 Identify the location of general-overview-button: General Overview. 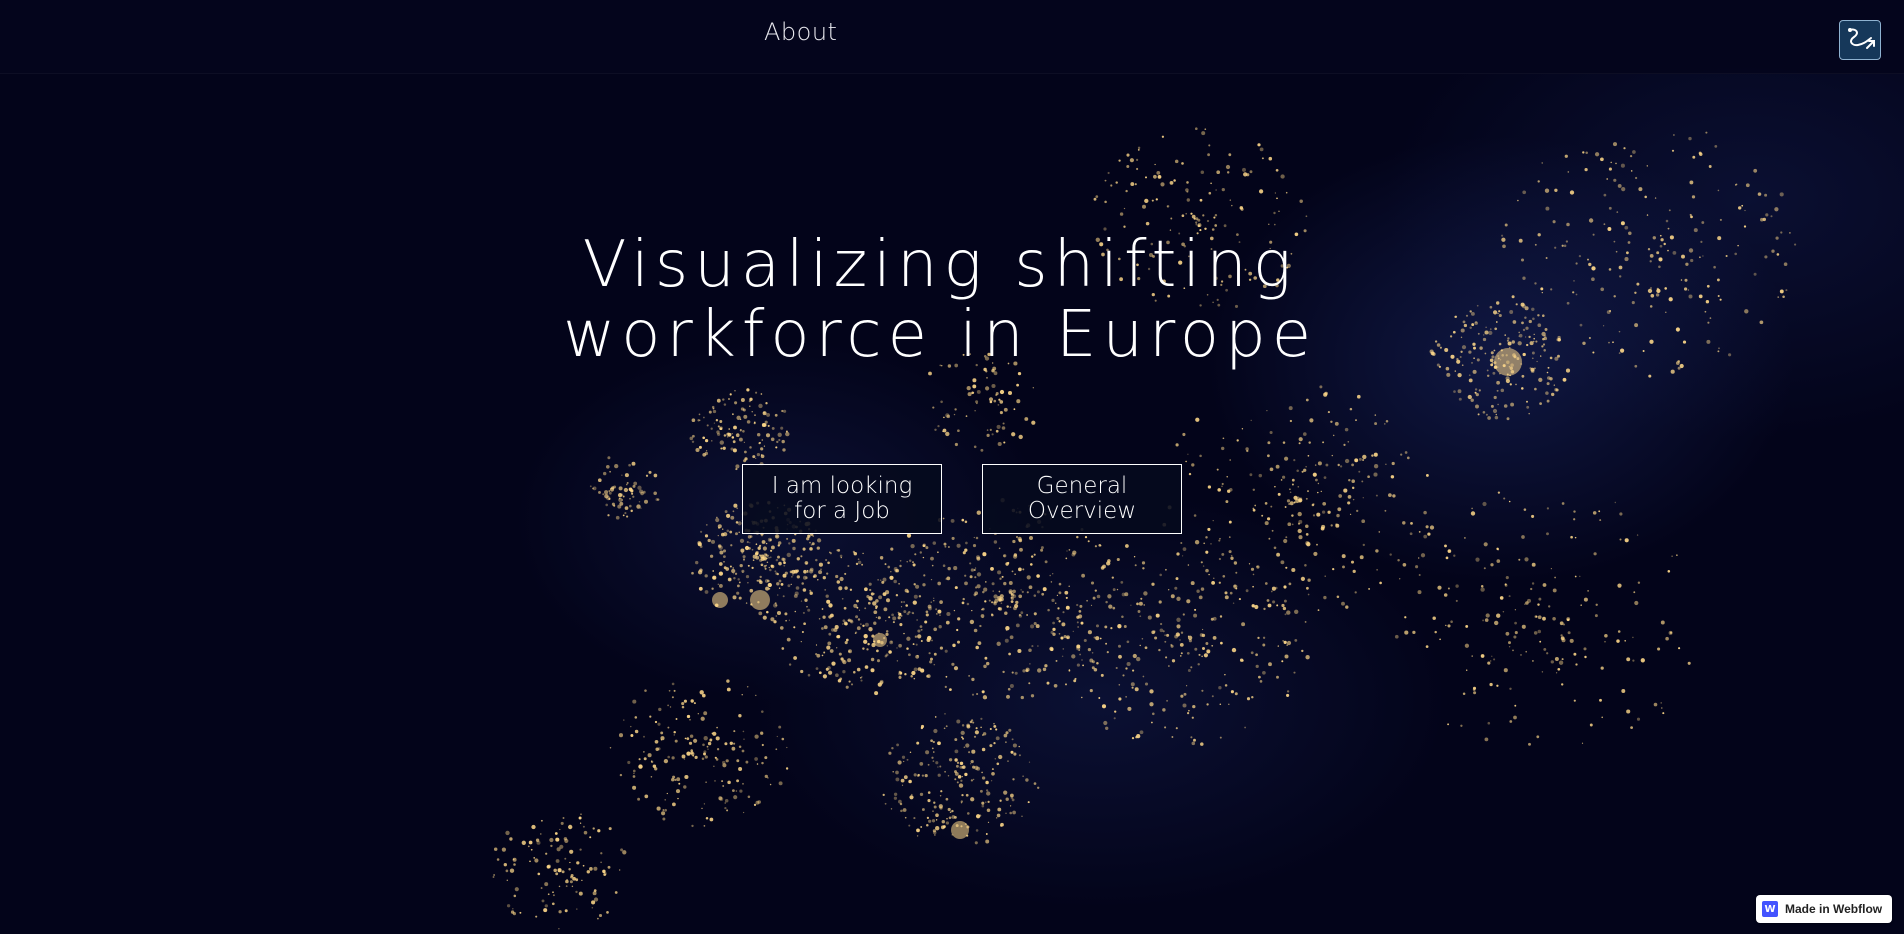
(1082, 499).